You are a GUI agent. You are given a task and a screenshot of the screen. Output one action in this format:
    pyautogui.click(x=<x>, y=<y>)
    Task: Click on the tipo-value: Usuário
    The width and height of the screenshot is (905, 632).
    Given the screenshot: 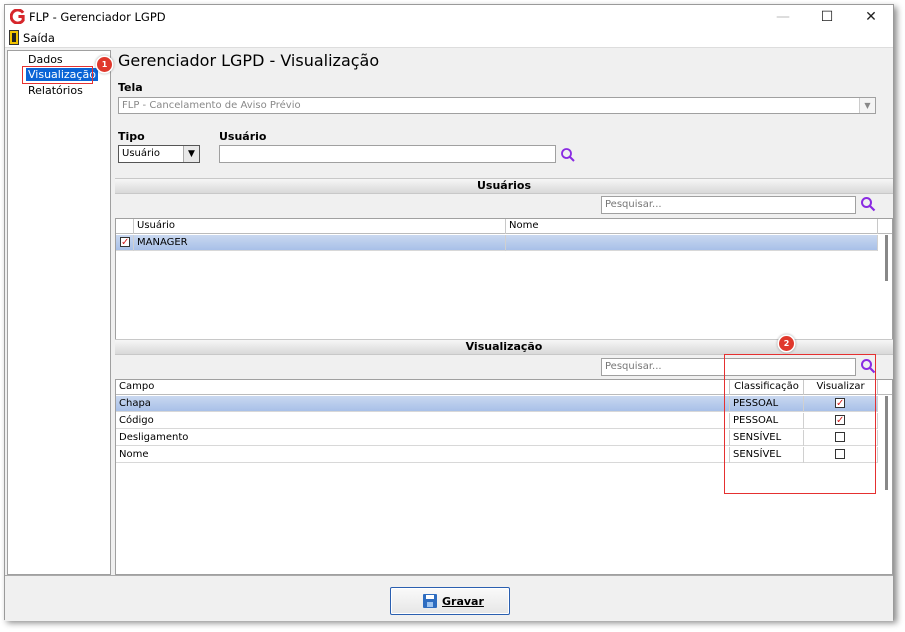 What is the action you would take?
    pyautogui.click(x=141, y=153)
    